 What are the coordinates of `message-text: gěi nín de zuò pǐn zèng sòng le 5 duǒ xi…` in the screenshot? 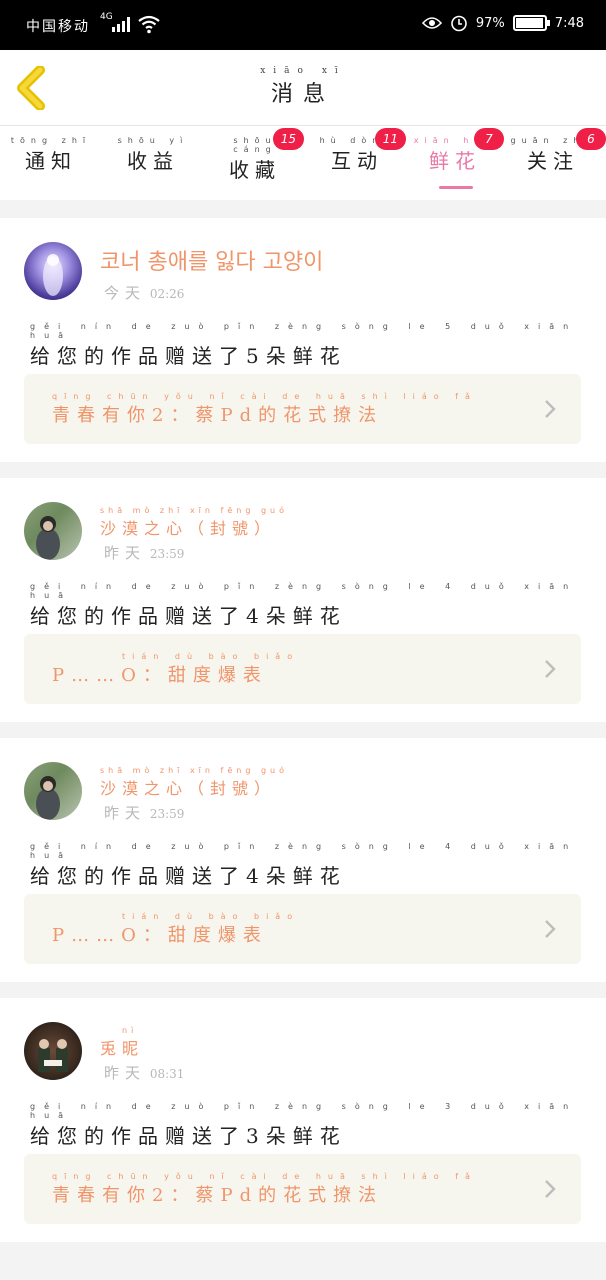 It's located at (318, 345).